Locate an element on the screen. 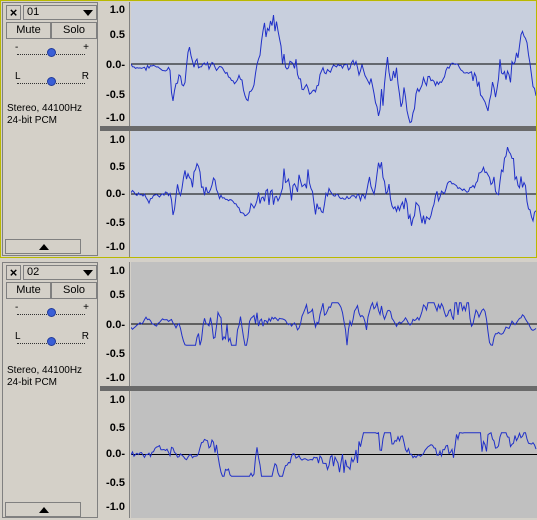 Image resolution: width=537 pixels, height=520 pixels. track-name: 01 is located at coordinates (33, 12).